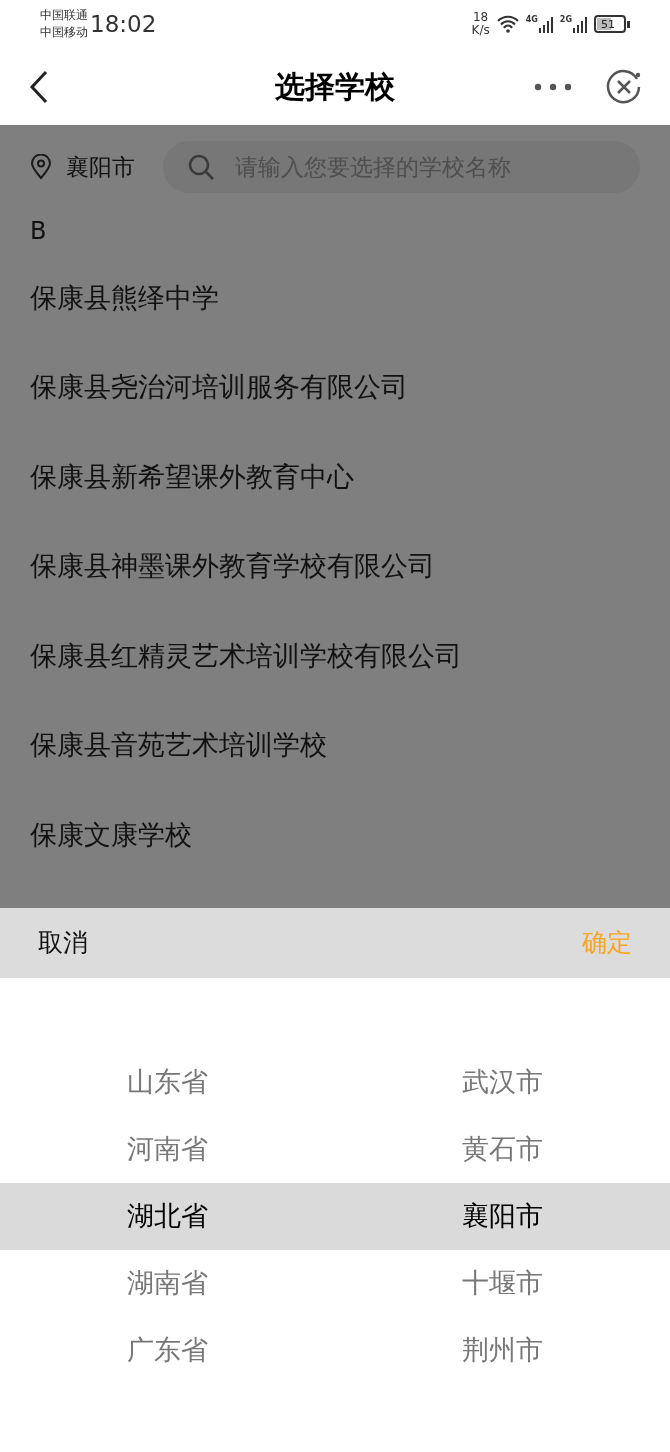 This screenshot has height=1452, width=670. I want to click on school-item: 保康县新希望课外教育中心, so click(192, 476).